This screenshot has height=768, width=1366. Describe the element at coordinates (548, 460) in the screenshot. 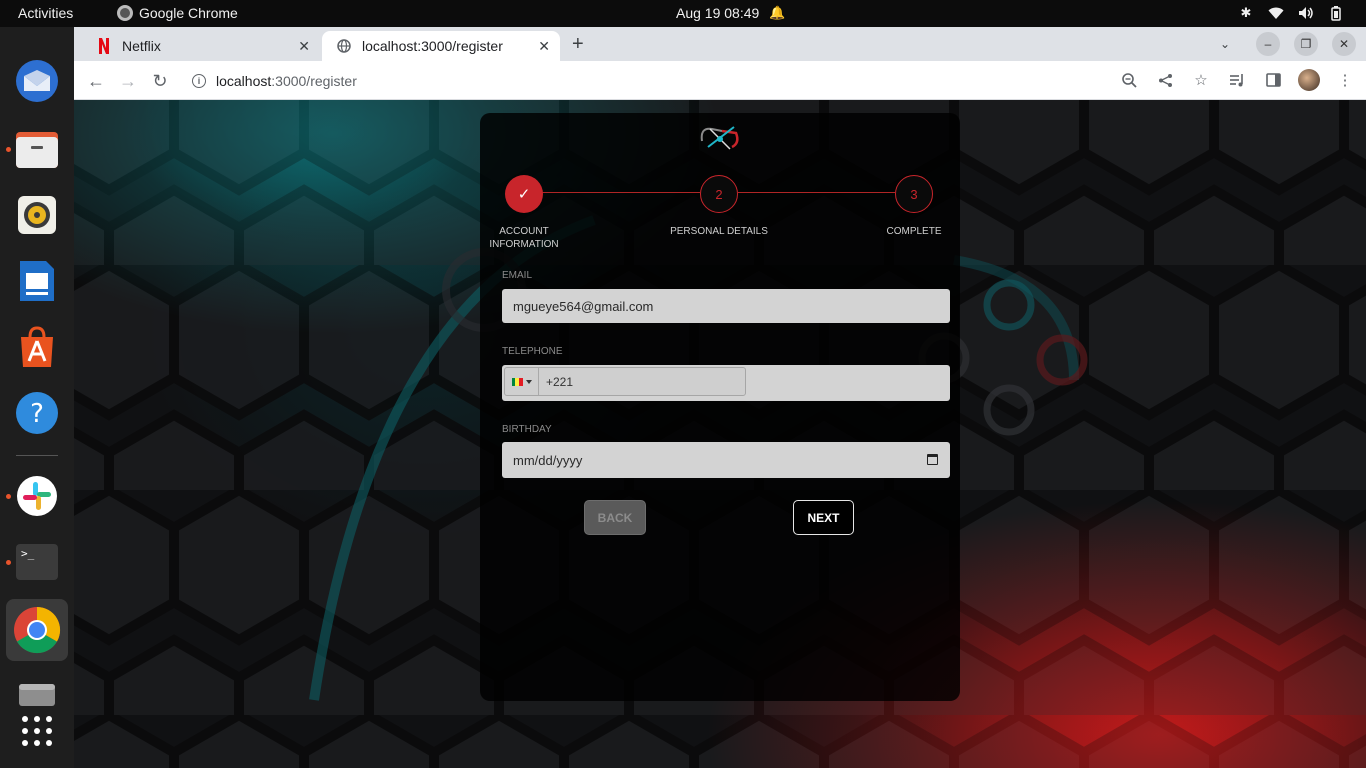

I see `birthday-placeholder: mm/dd/yyyy` at that location.